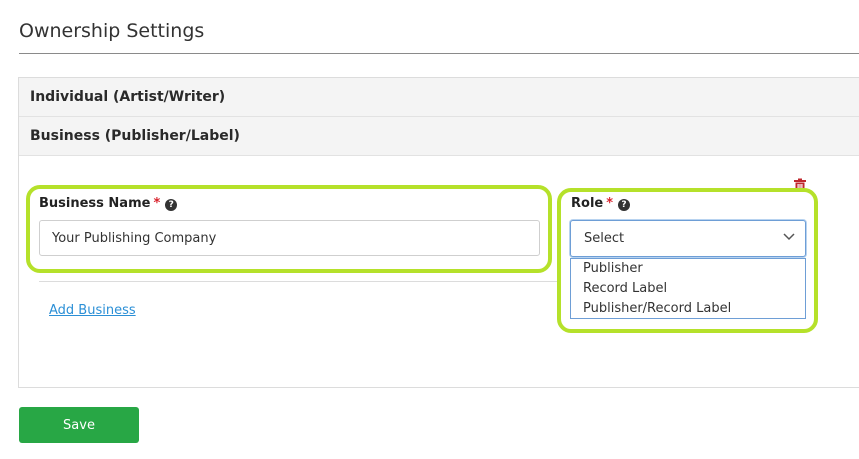 Image resolution: width=859 pixels, height=459 pixels. I want to click on role-label: Role *?, so click(601, 203).